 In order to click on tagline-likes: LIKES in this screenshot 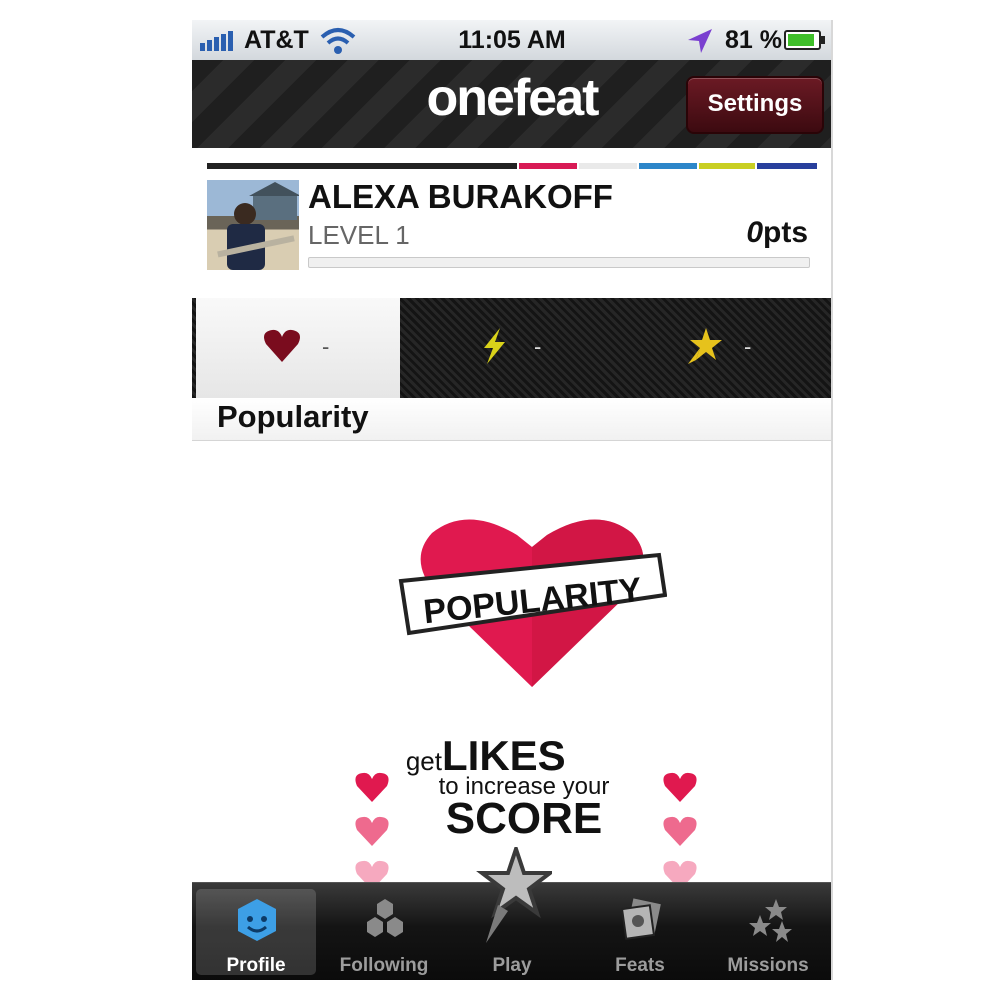, I will do `click(504, 755)`.